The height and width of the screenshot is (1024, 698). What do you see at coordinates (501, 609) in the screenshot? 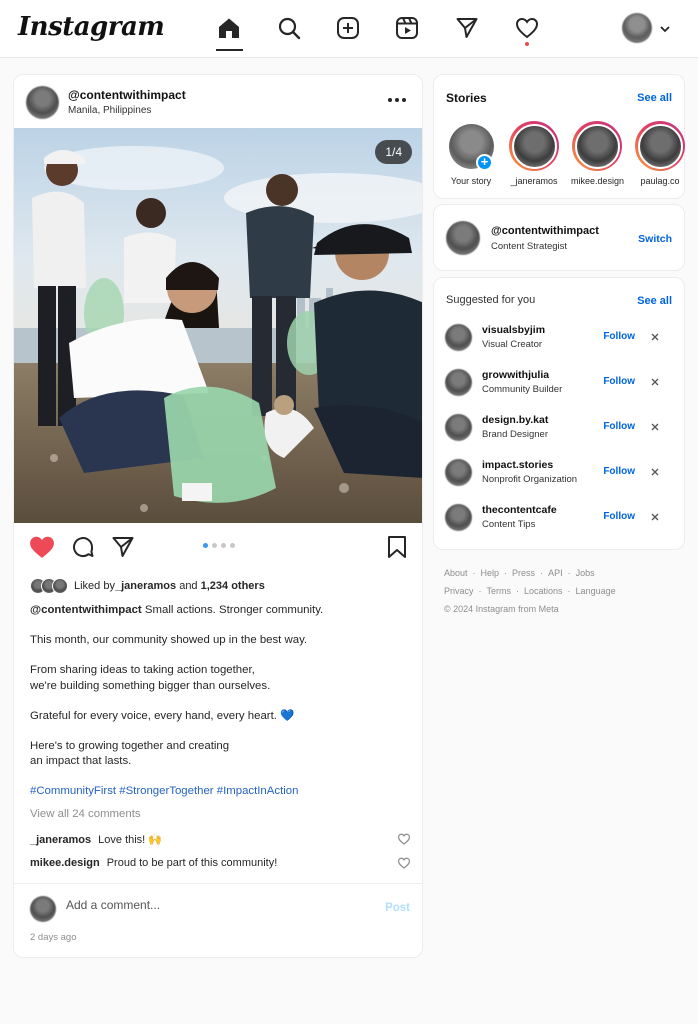
I see `footer-copyright: © 2024 Instagram from Meta` at bounding box center [501, 609].